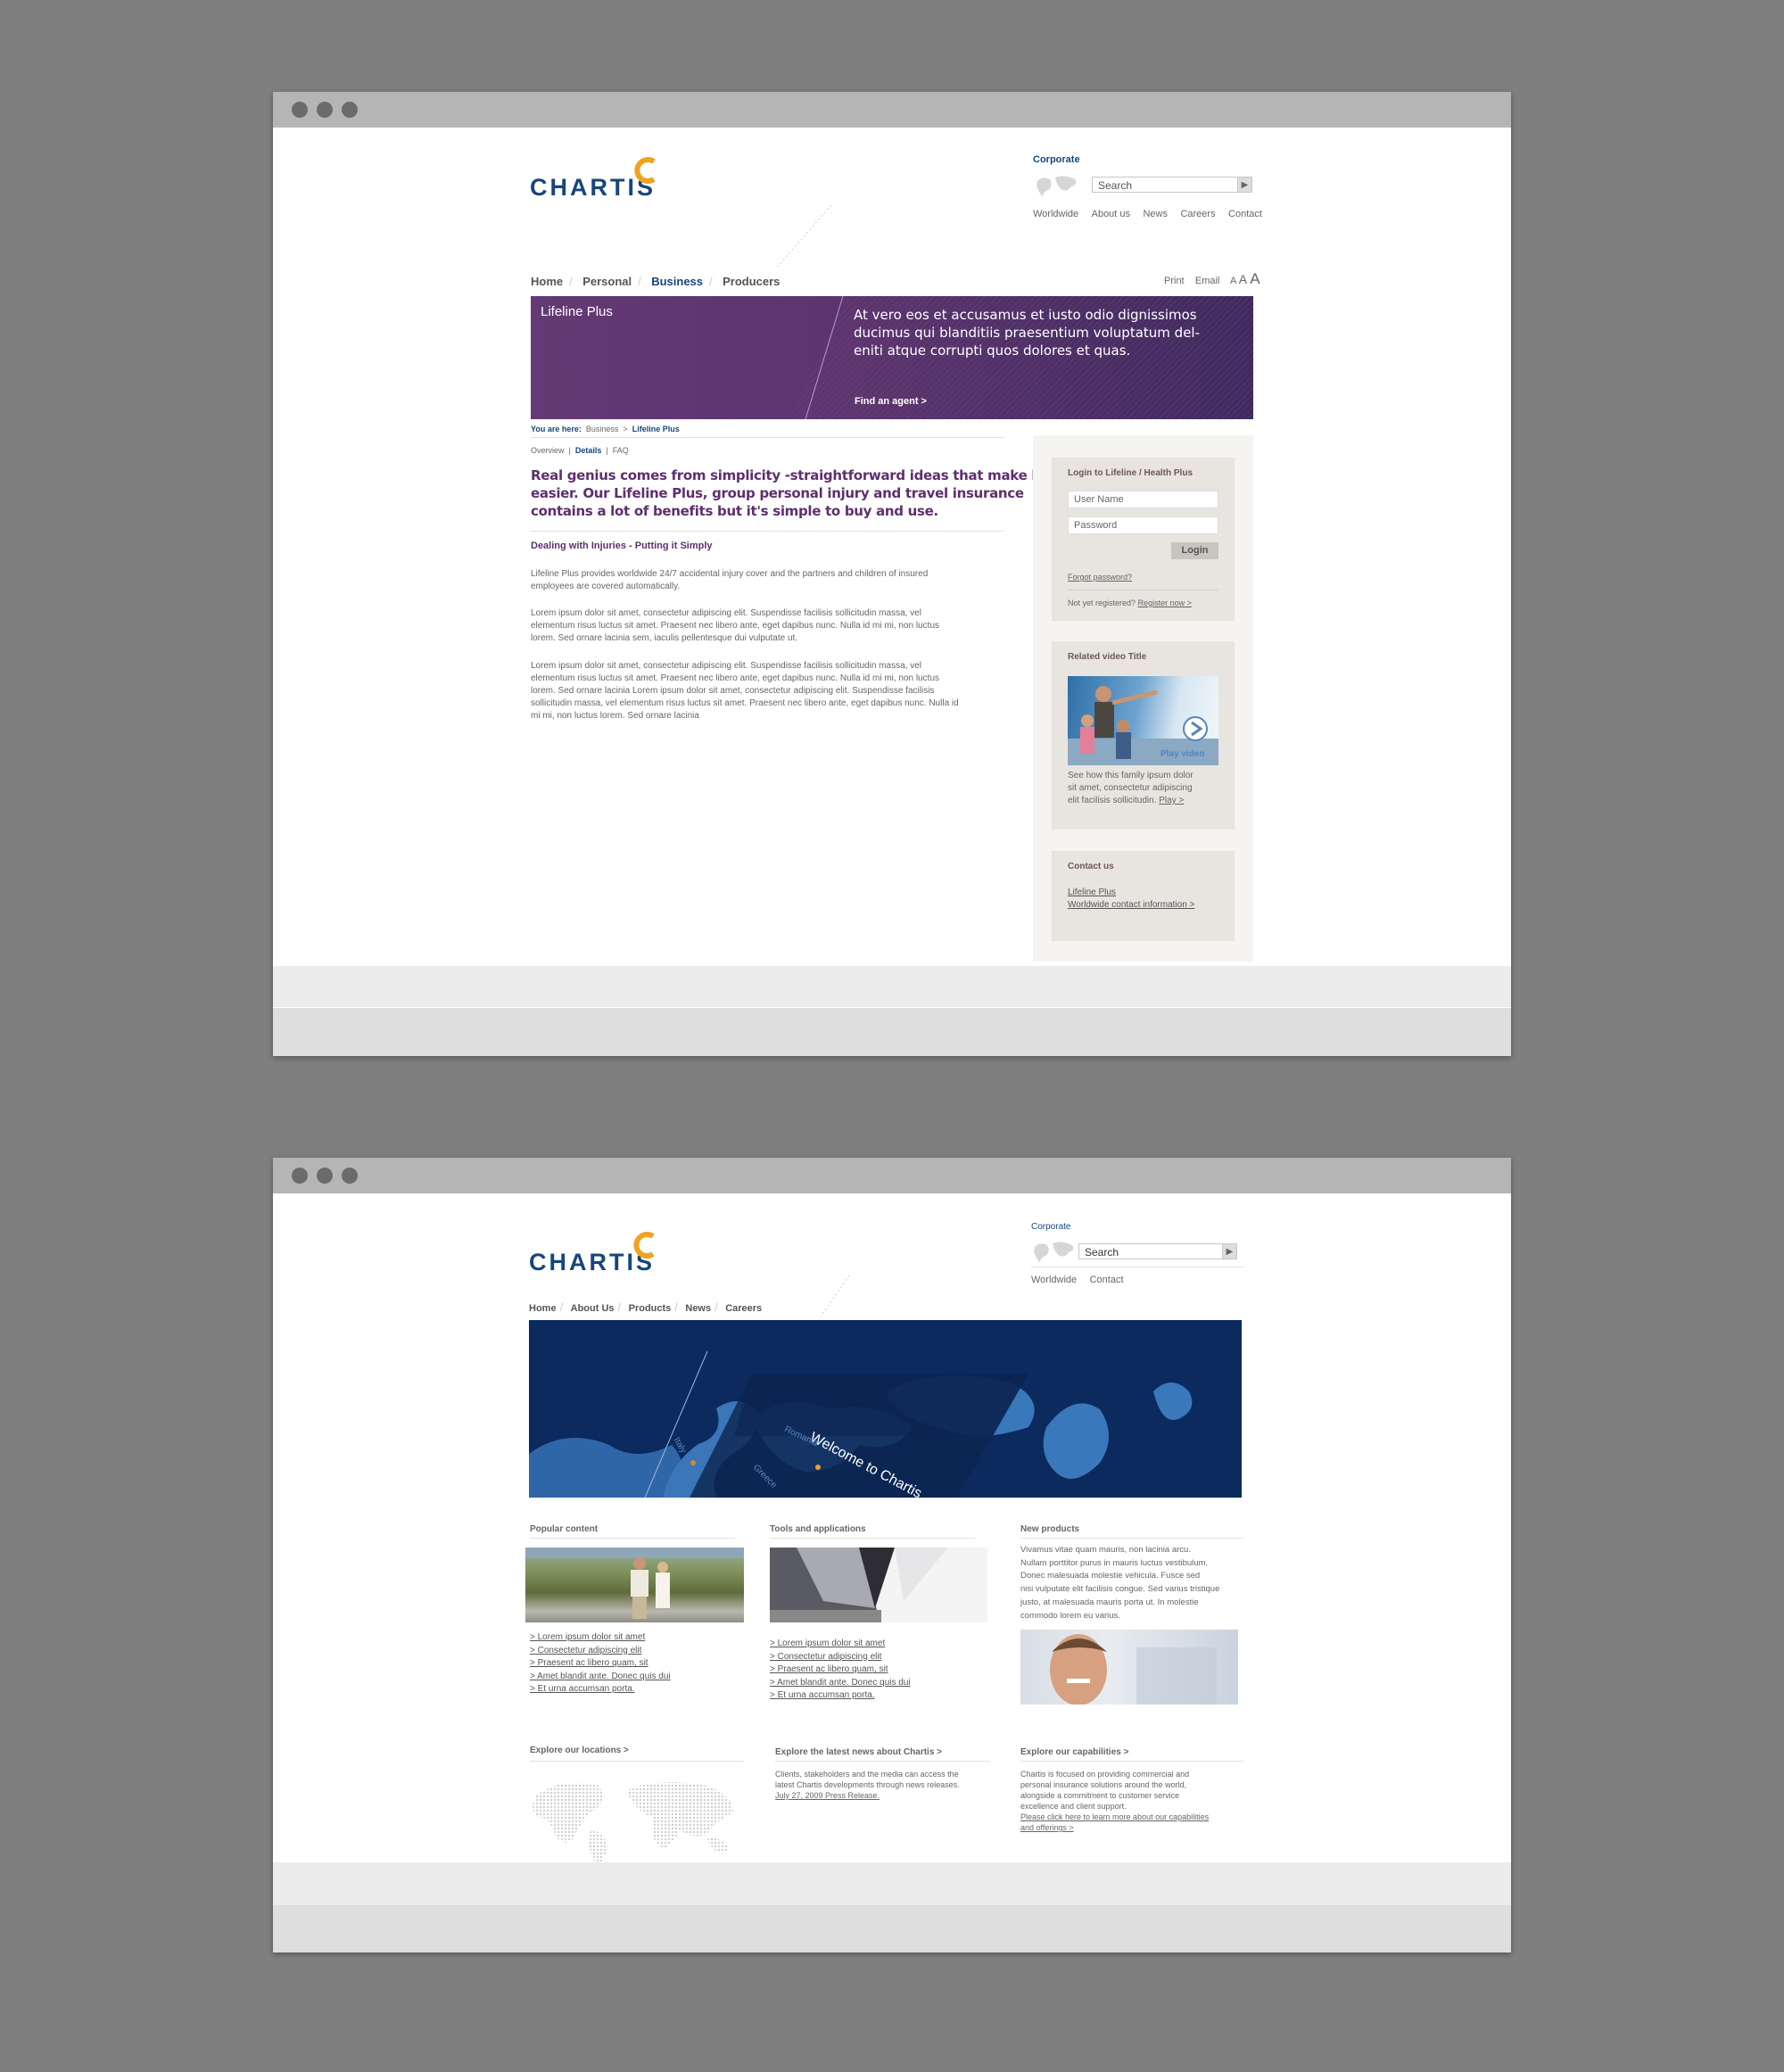 The image size is (1784, 2072). Describe the element at coordinates (1171, 800) in the screenshot. I see `play-link: Play >` at that location.